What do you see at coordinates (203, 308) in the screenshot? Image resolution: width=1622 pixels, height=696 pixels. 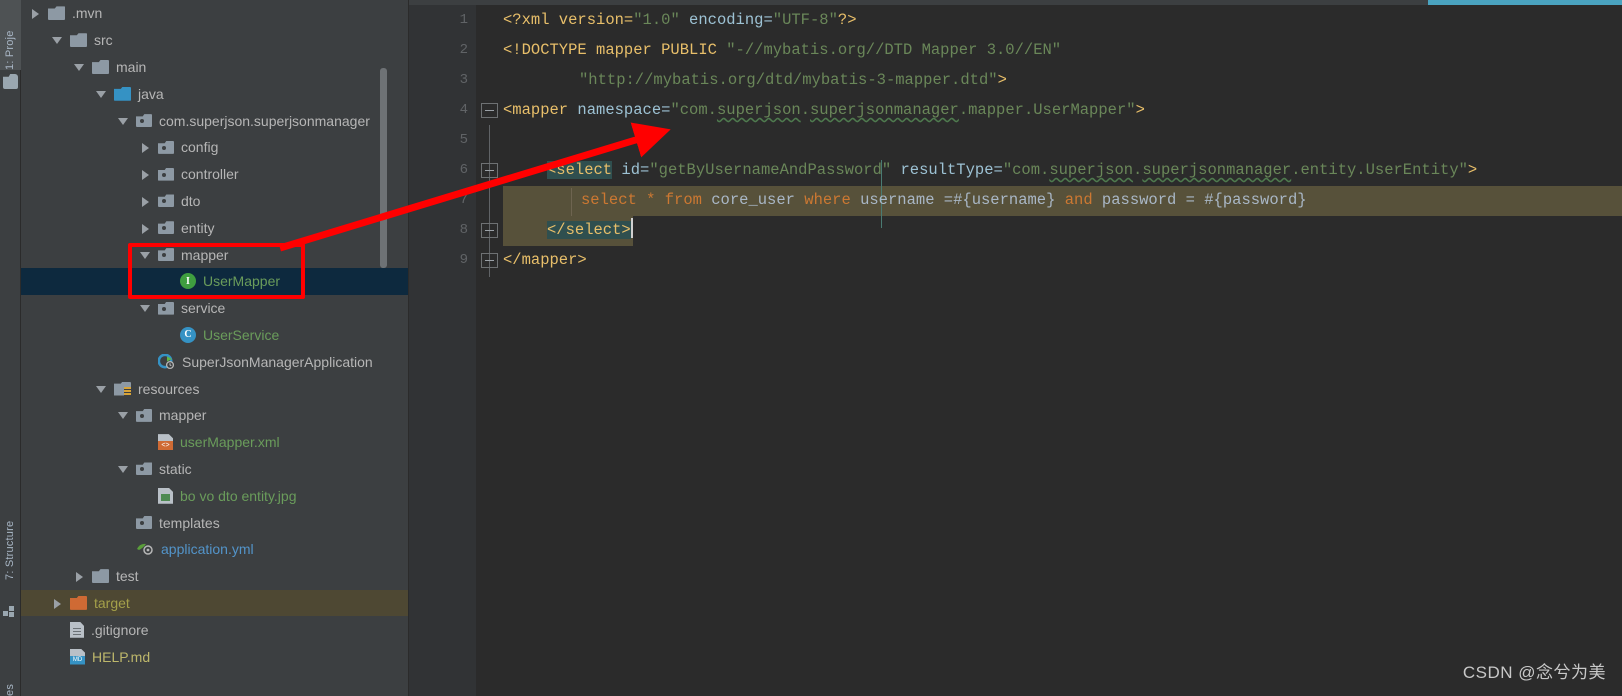 I see `tree-item-label: service` at bounding box center [203, 308].